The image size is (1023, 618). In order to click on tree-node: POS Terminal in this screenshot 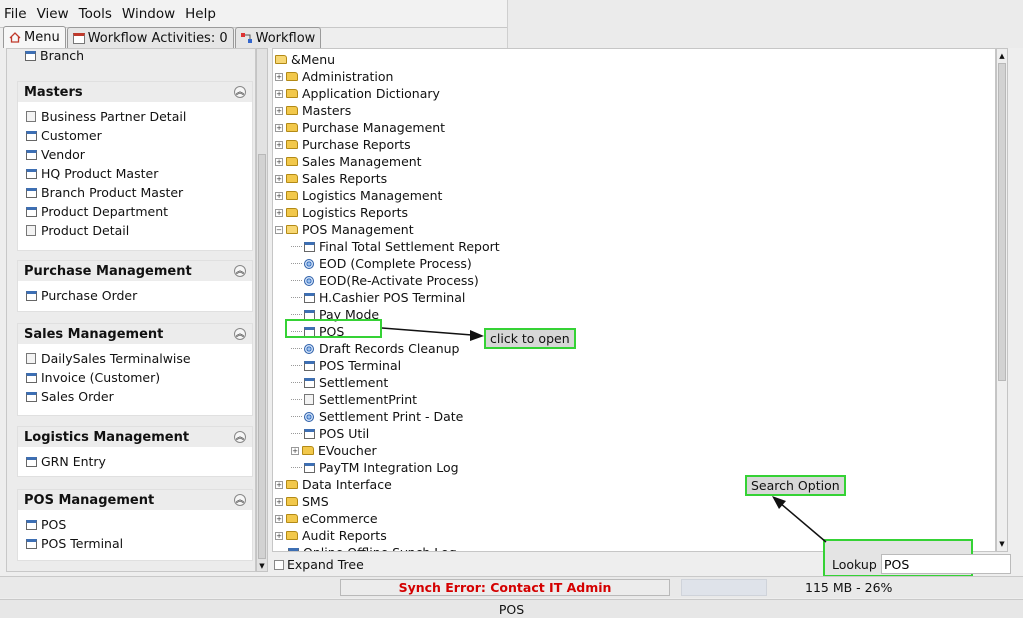, I will do `click(346, 365)`.